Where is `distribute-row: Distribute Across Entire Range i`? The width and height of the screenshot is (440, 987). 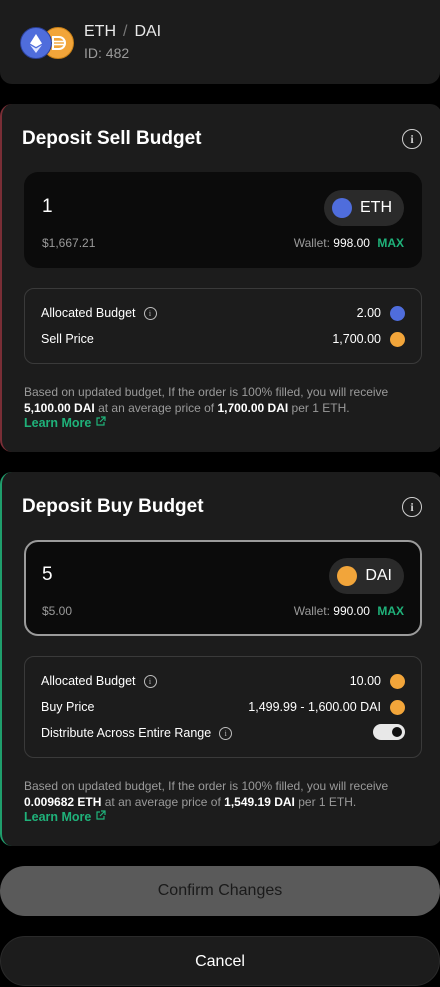 distribute-row: Distribute Across Entire Range i is located at coordinates (223, 735).